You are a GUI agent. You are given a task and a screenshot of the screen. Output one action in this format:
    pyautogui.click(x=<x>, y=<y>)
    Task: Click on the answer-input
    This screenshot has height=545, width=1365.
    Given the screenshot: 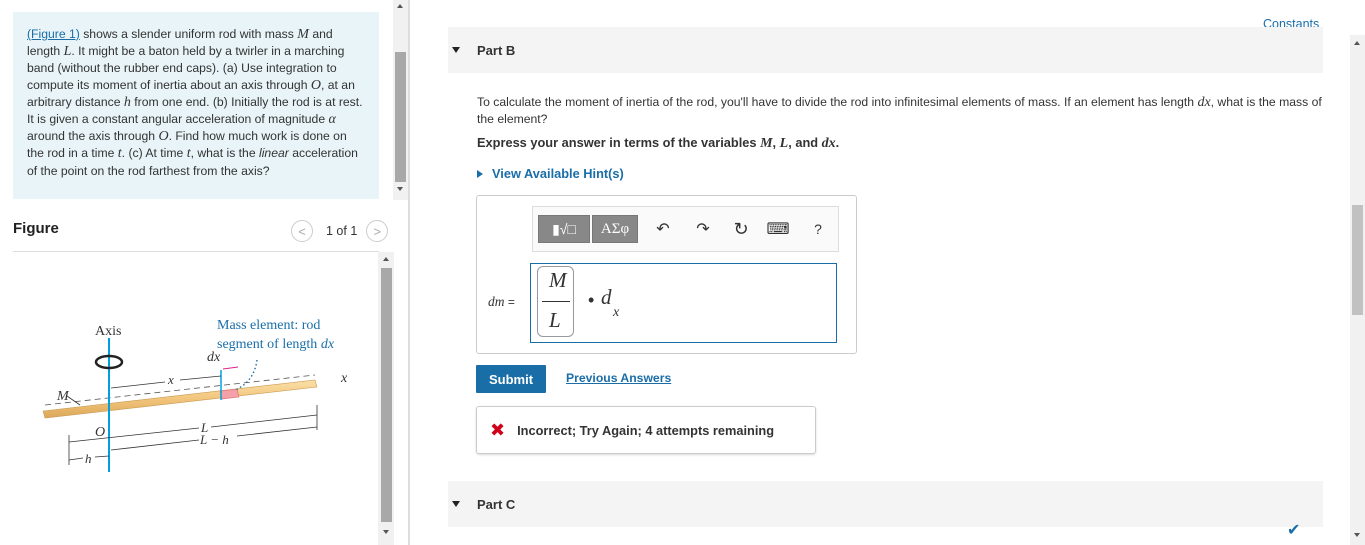 What is the action you would take?
    pyautogui.click(x=683, y=303)
    